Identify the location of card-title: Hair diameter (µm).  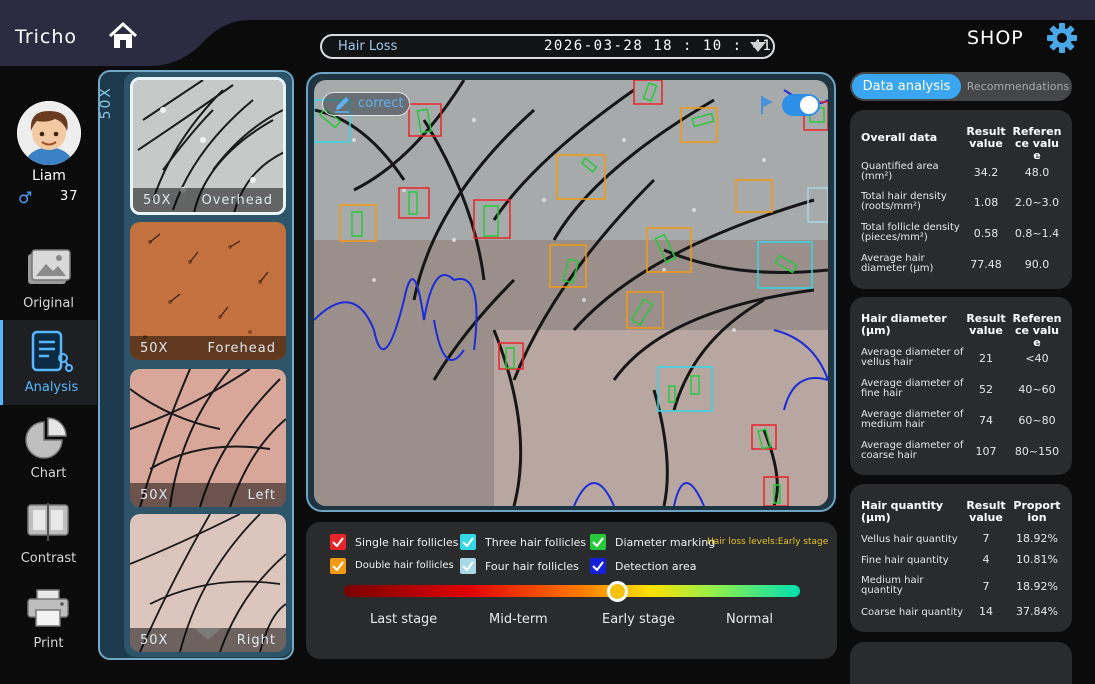
(904, 324).